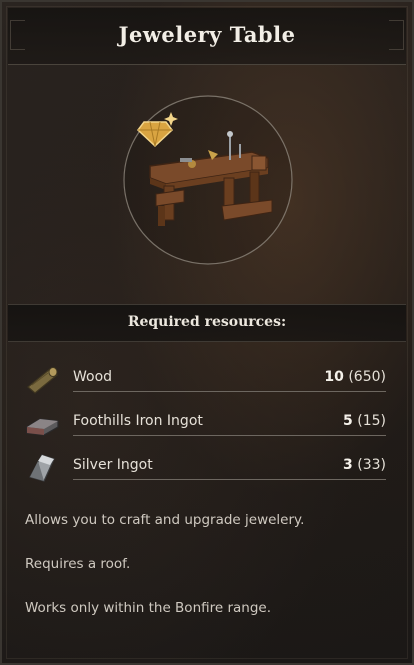  Describe the element at coordinates (42, 468) in the screenshot. I see `silver-ingot-icon` at that location.